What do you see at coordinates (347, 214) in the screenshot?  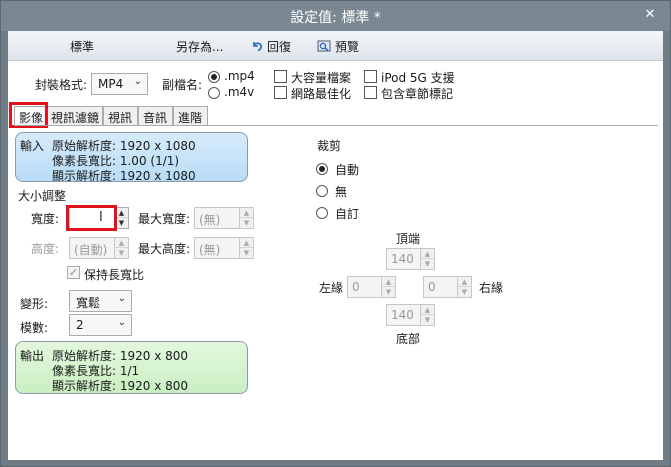 I see `crop-custom-label: 自訂` at bounding box center [347, 214].